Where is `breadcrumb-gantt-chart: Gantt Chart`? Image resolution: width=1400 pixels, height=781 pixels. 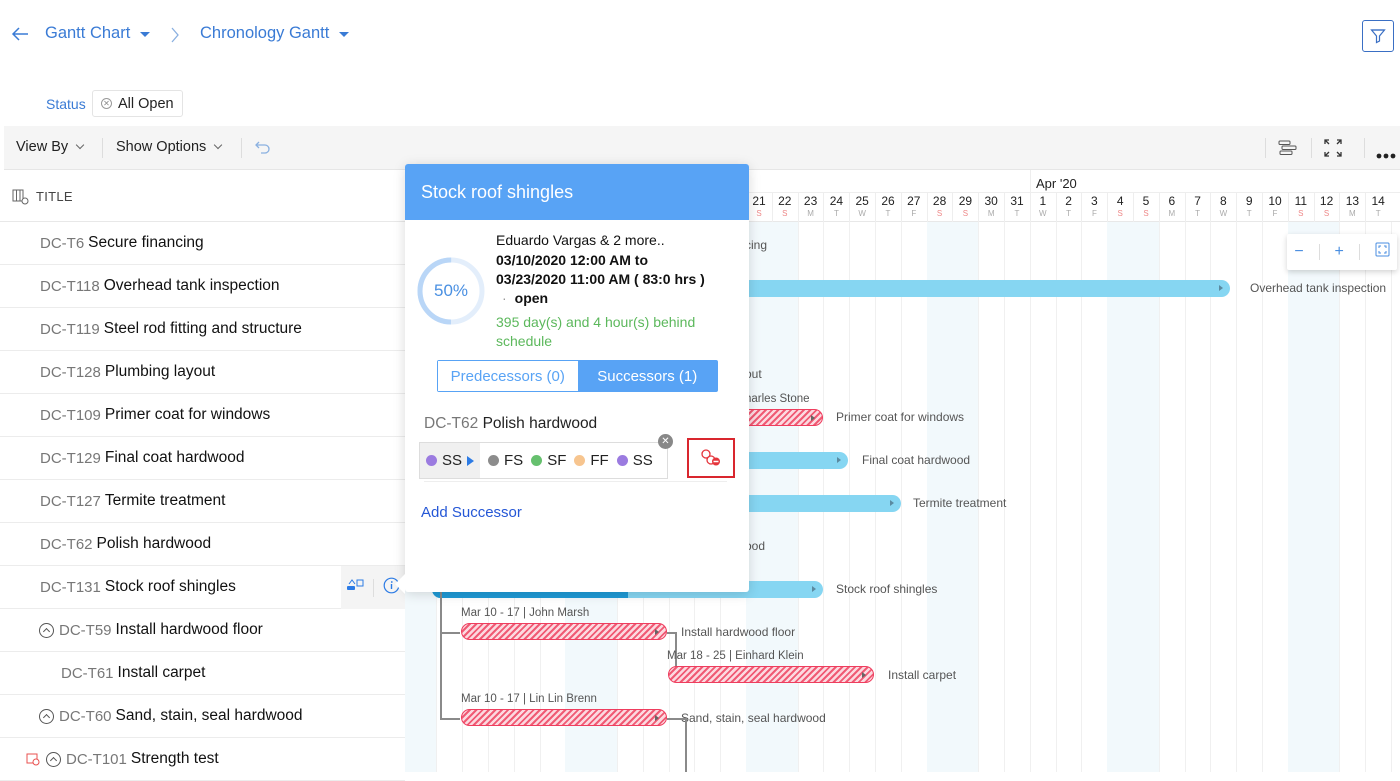
breadcrumb-gantt-chart: Gantt Chart is located at coordinates (98, 33).